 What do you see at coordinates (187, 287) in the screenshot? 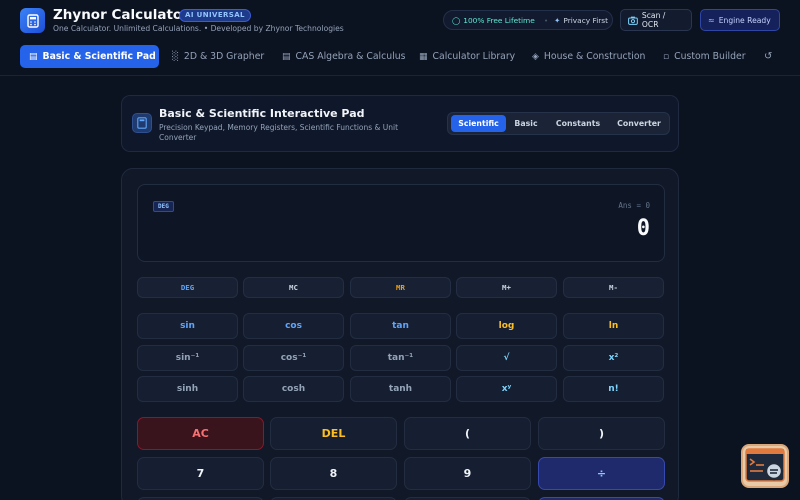
I see `angle-mode-toggle: DEG` at bounding box center [187, 287].